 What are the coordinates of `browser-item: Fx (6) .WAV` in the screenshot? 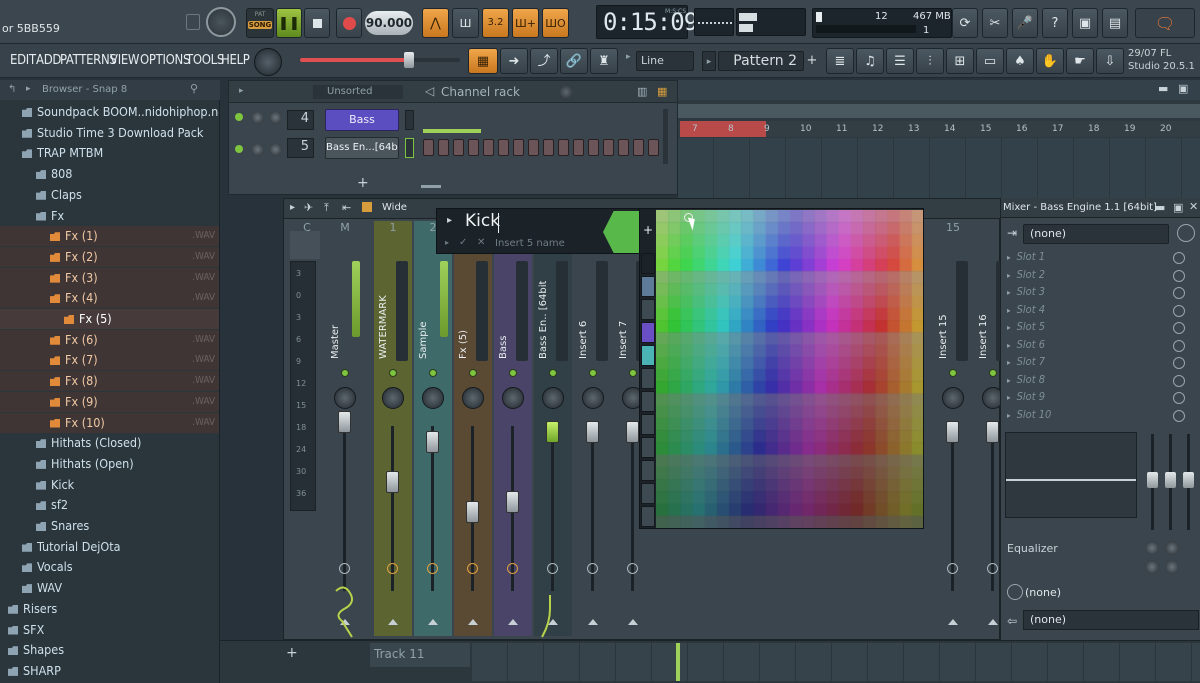 It's located at (109, 339).